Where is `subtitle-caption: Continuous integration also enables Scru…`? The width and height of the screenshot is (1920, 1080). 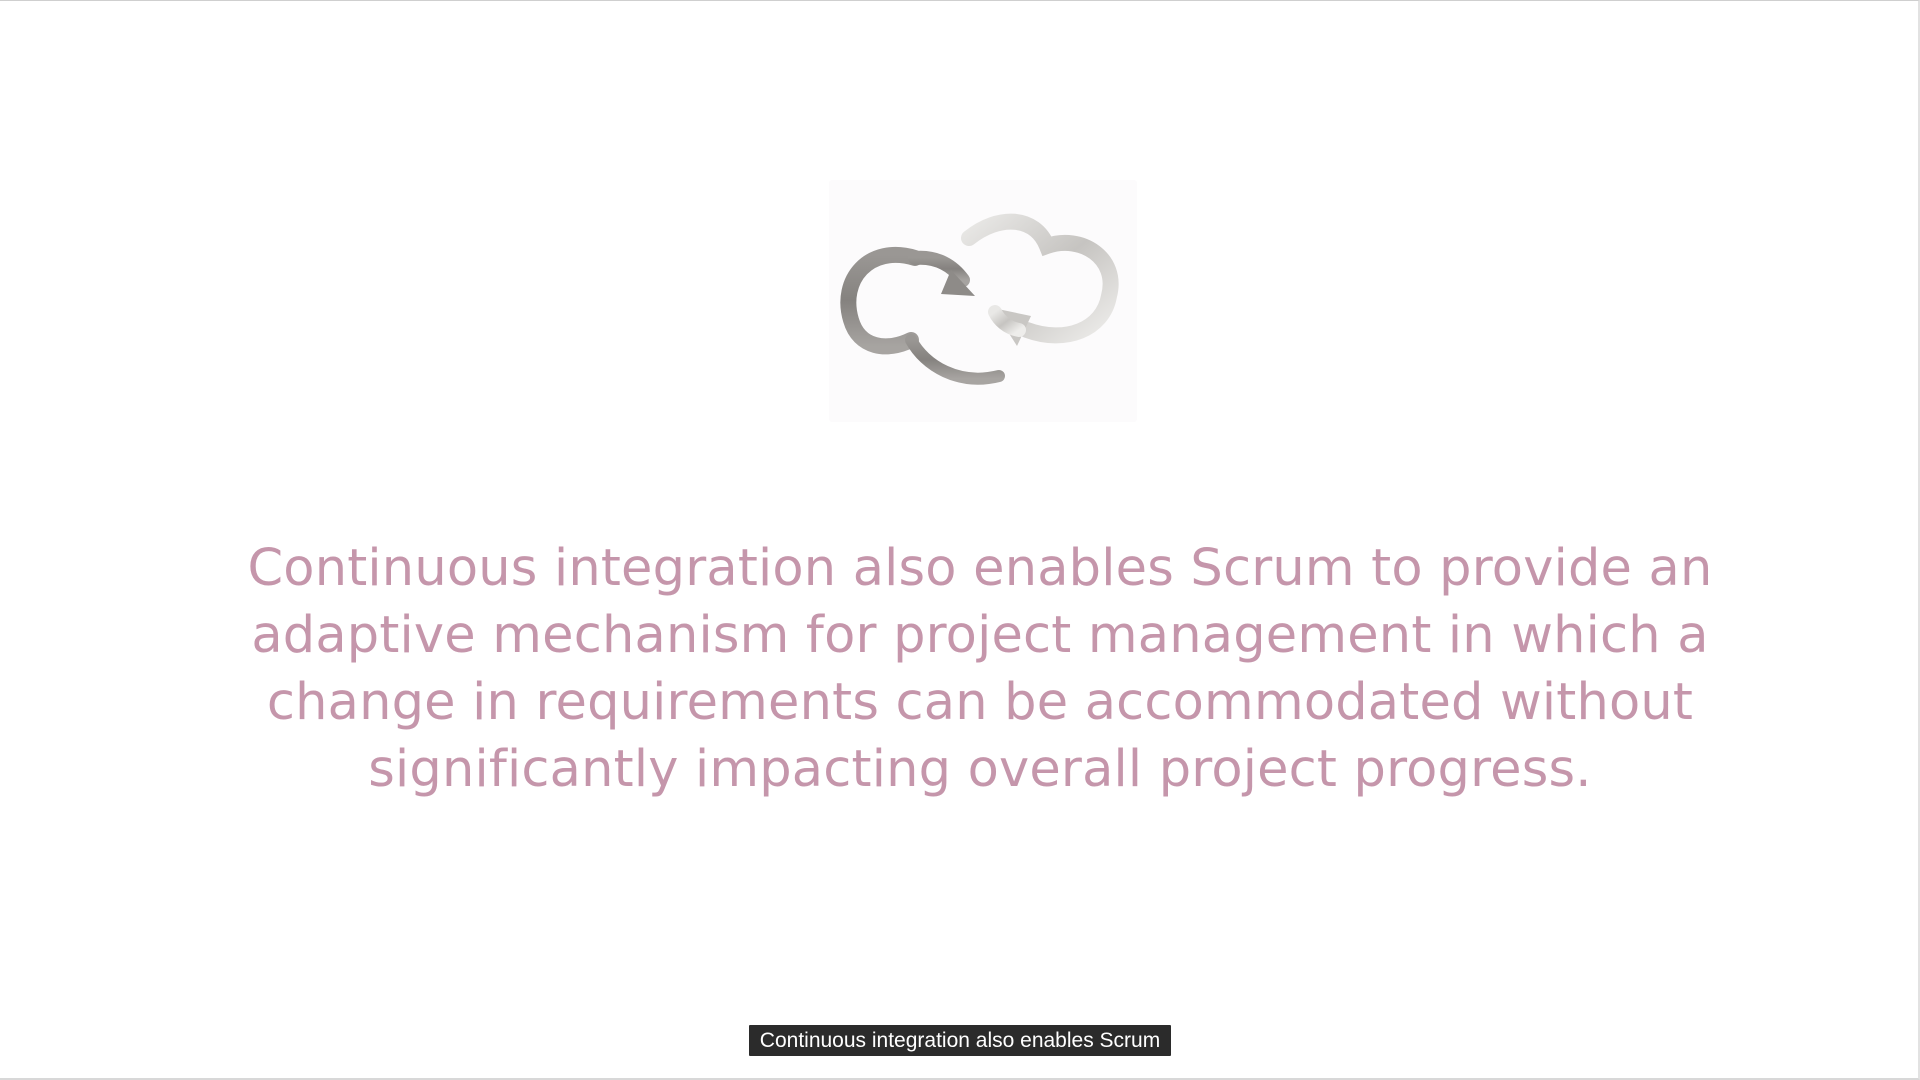 subtitle-caption: Continuous integration also enables Scru… is located at coordinates (960, 1040).